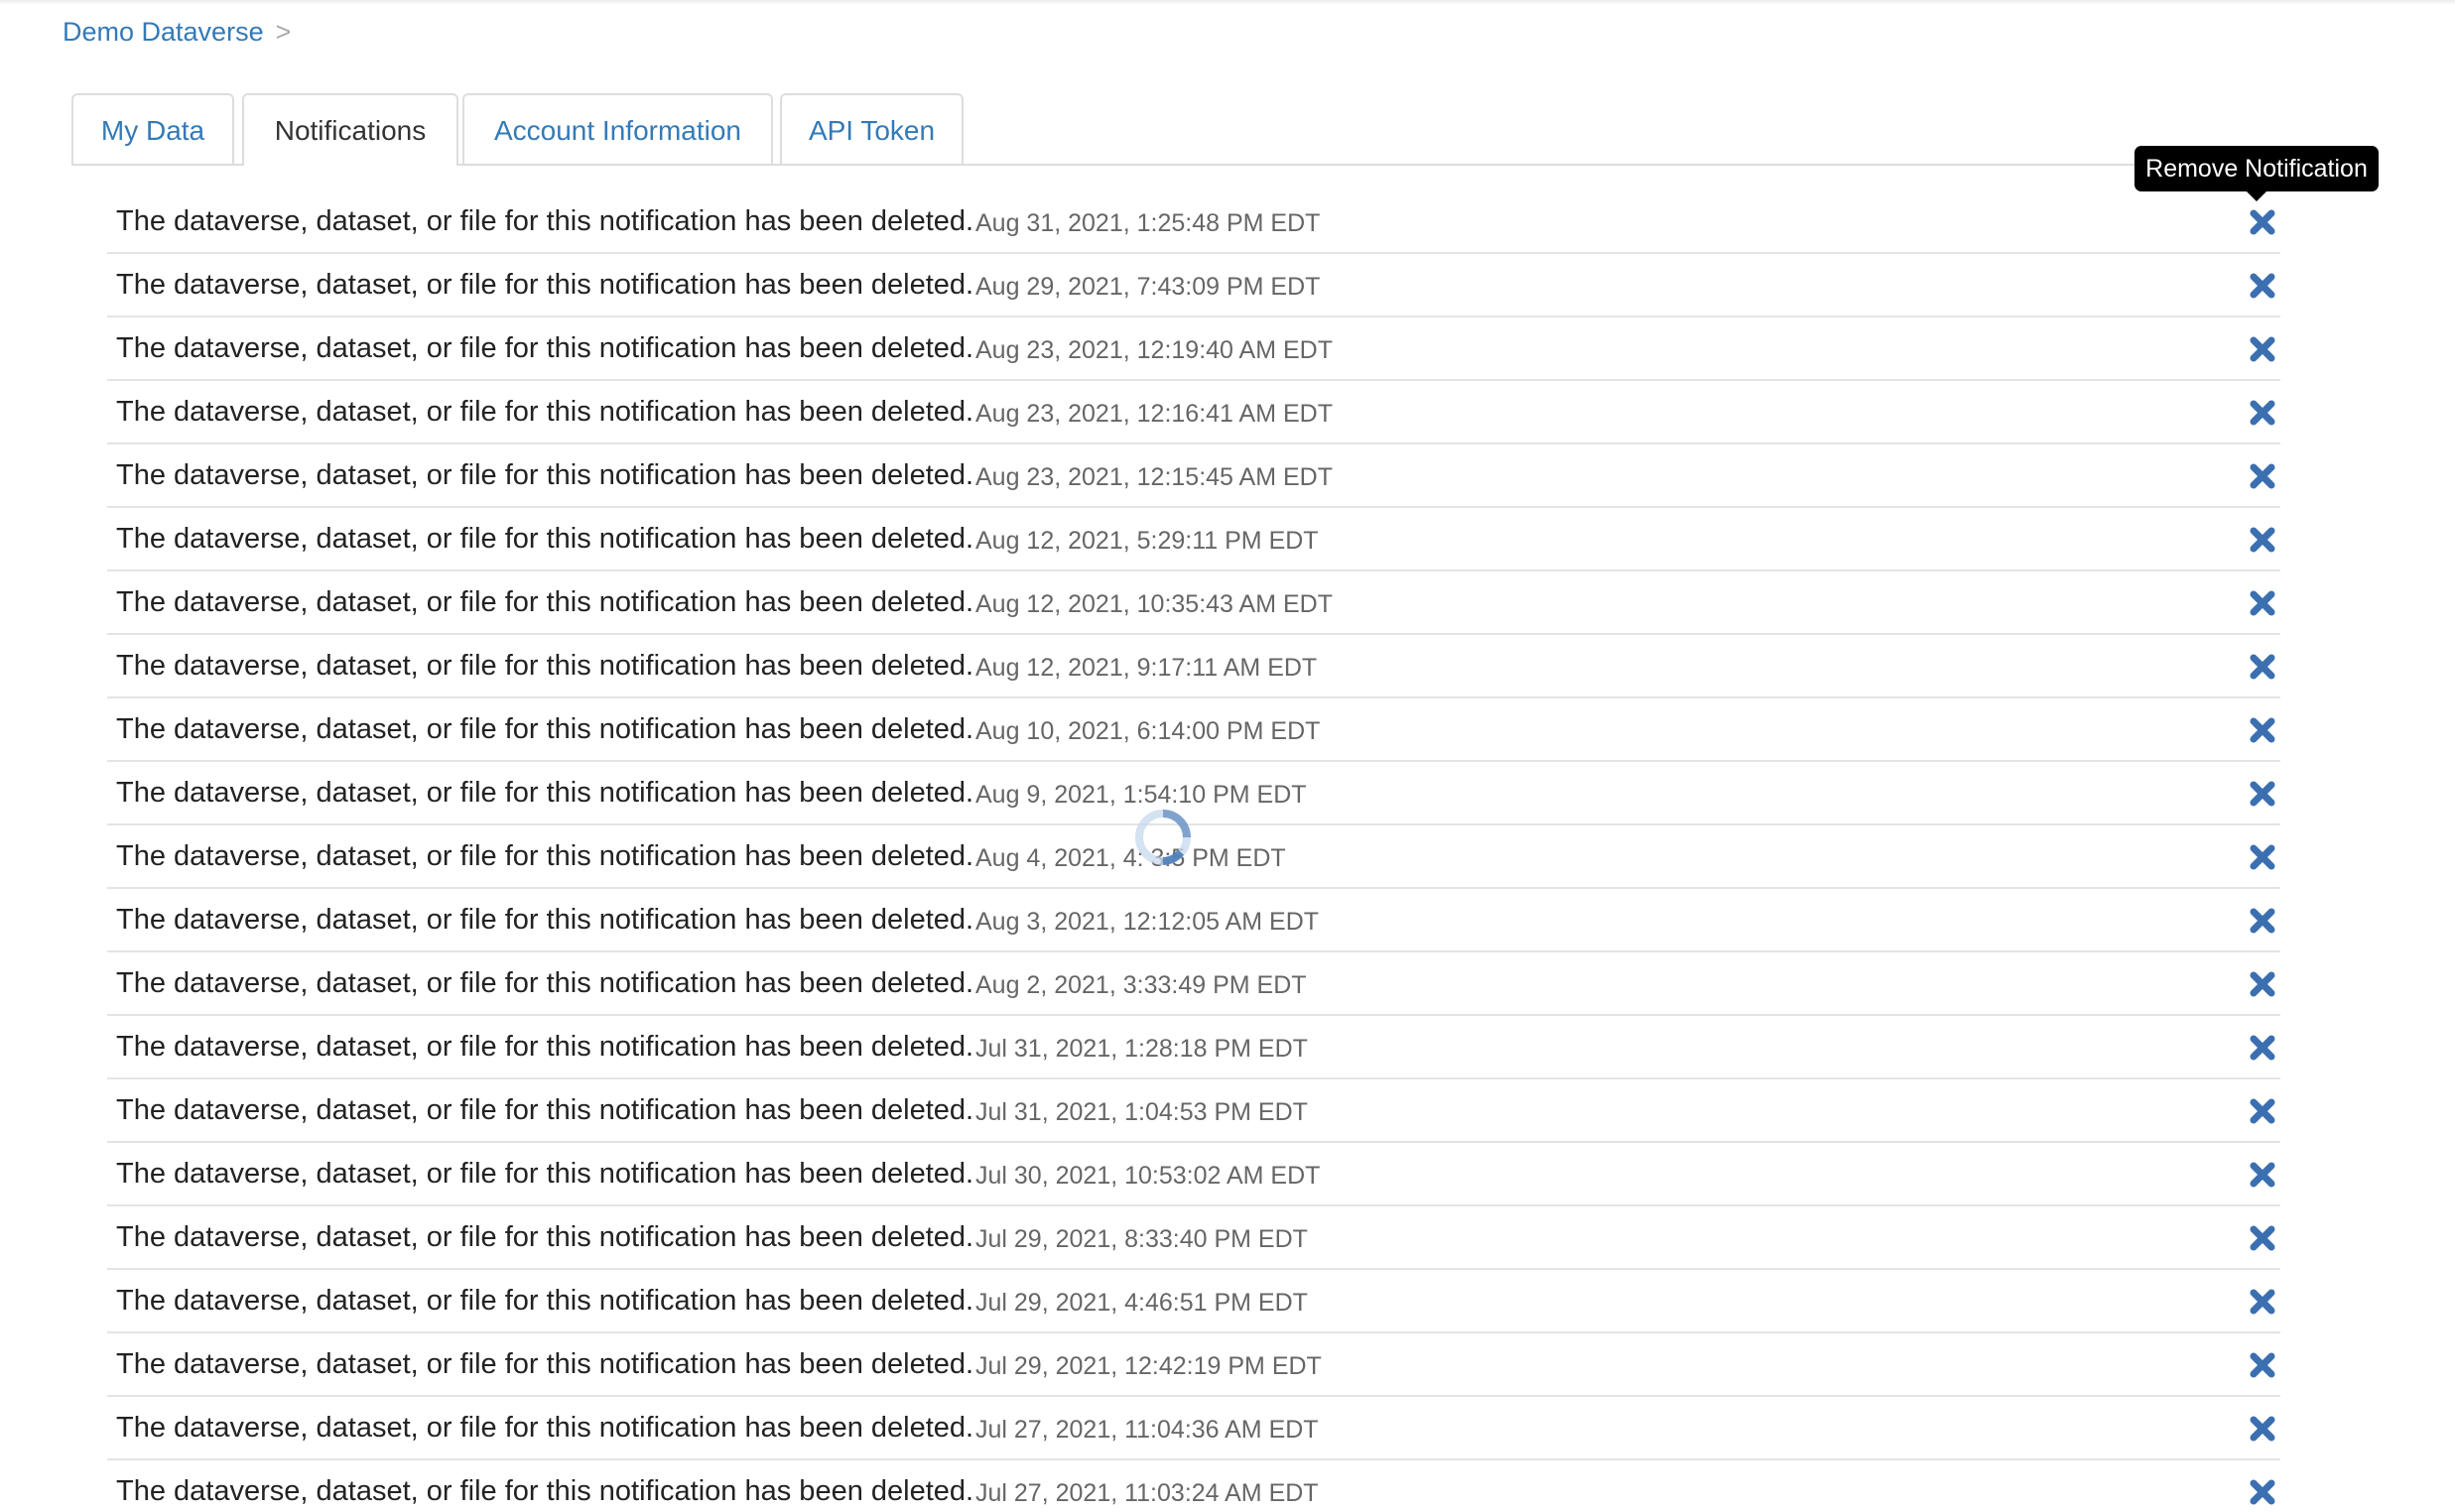  Describe the element at coordinates (1141, 1239) in the screenshot. I see `notification-timestamp: Jul 29, 2021, 8:33:40 PM EDT` at that location.